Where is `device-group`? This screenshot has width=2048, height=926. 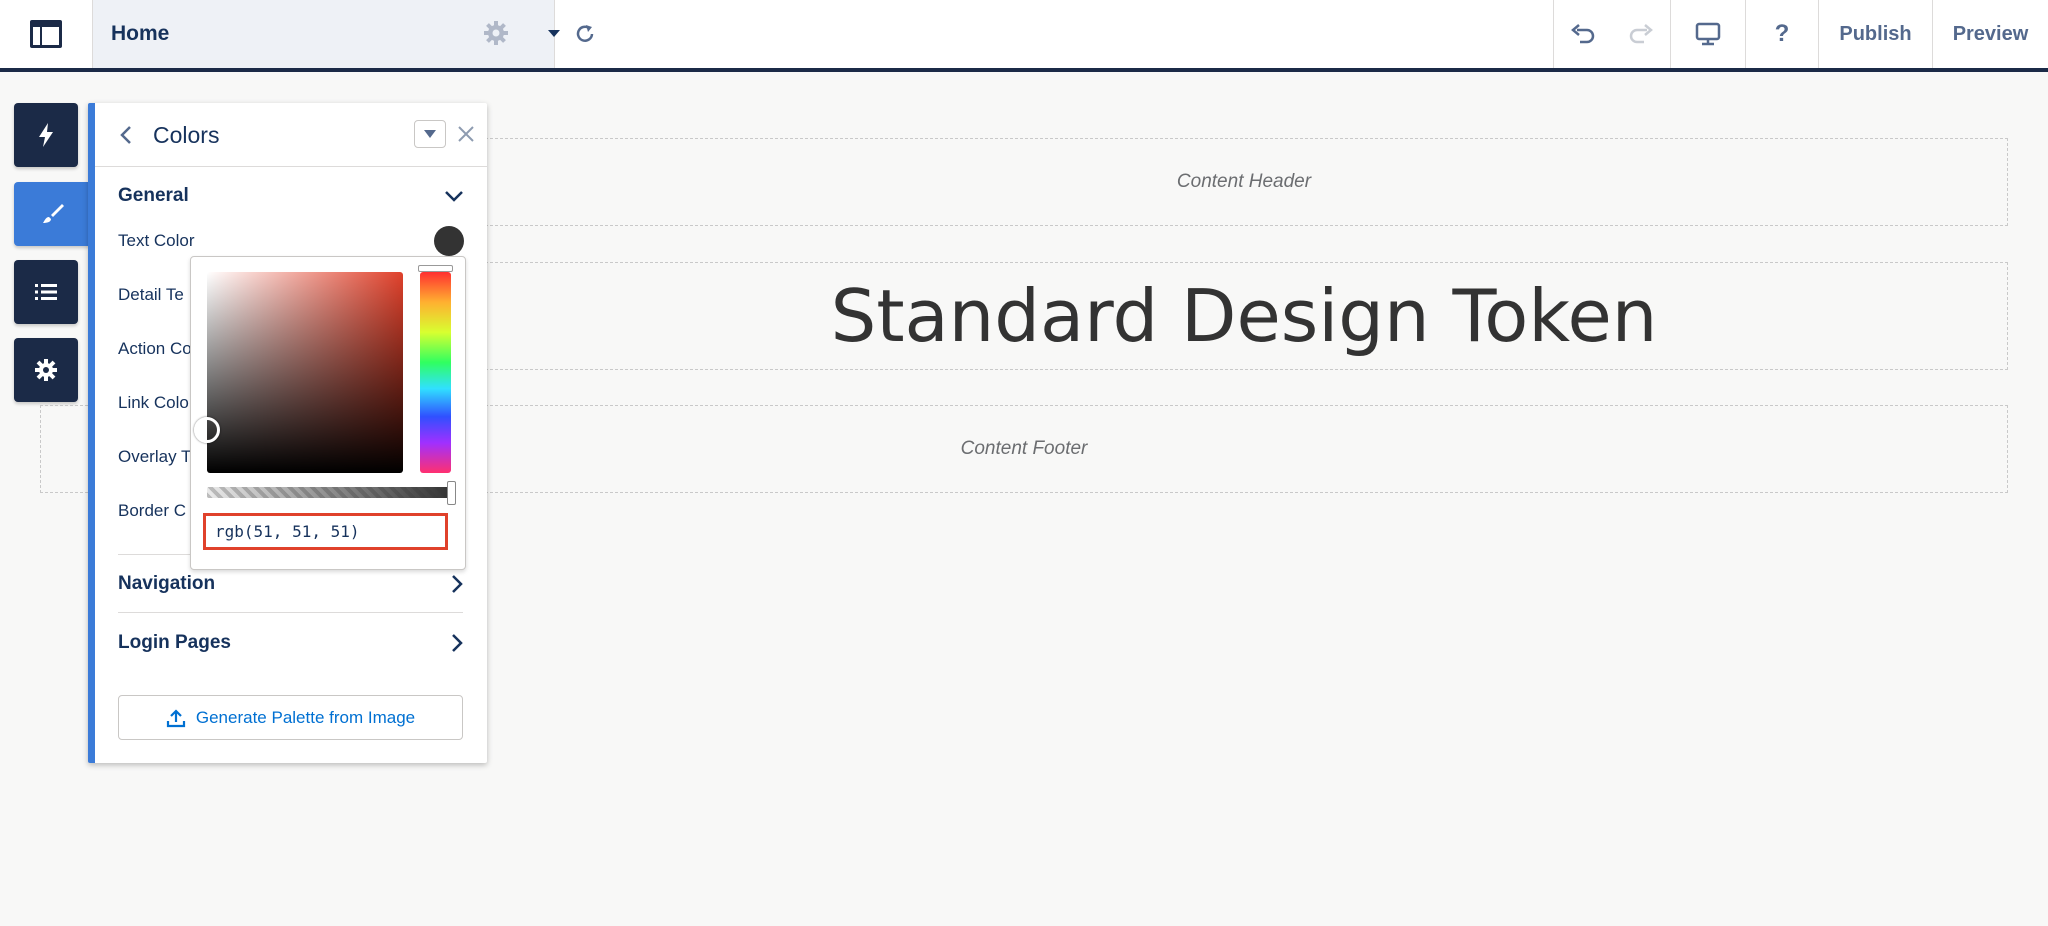 device-group is located at coordinates (1707, 34).